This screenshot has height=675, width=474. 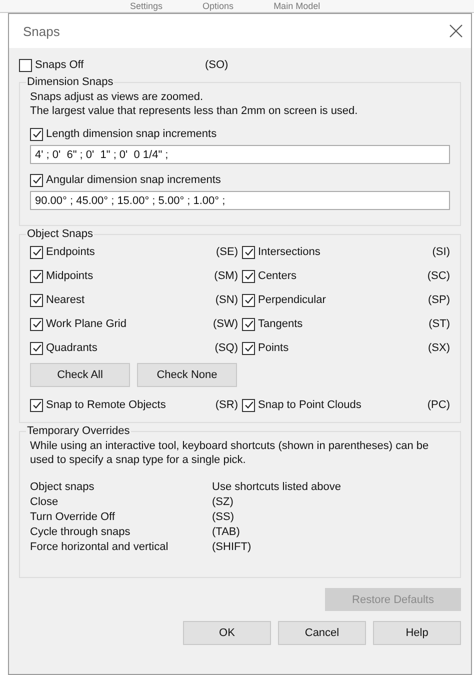 What do you see at coordinates (438, 405) in the screenshot?
I see `shortcut-label: (PC)` at bounding box center [438, 405].